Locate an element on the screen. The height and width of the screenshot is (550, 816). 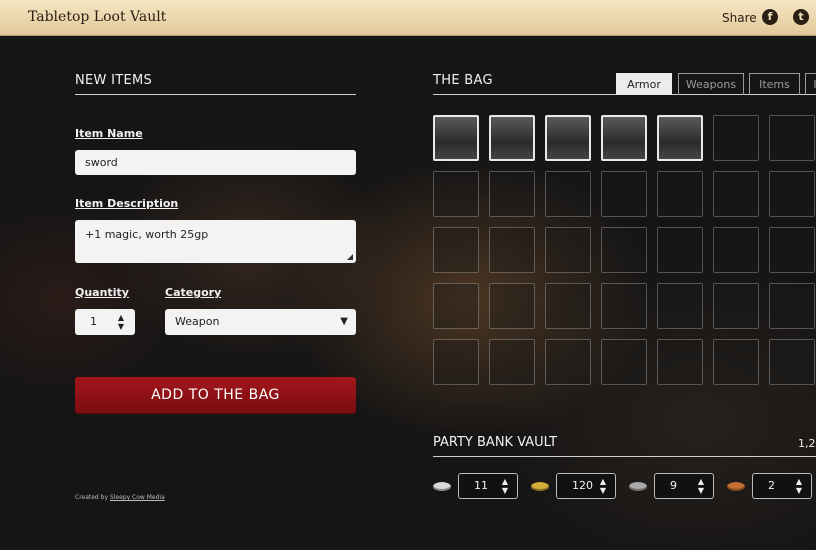
credit-link: Sleepy Cow Media is located at coordinates (137, 497).